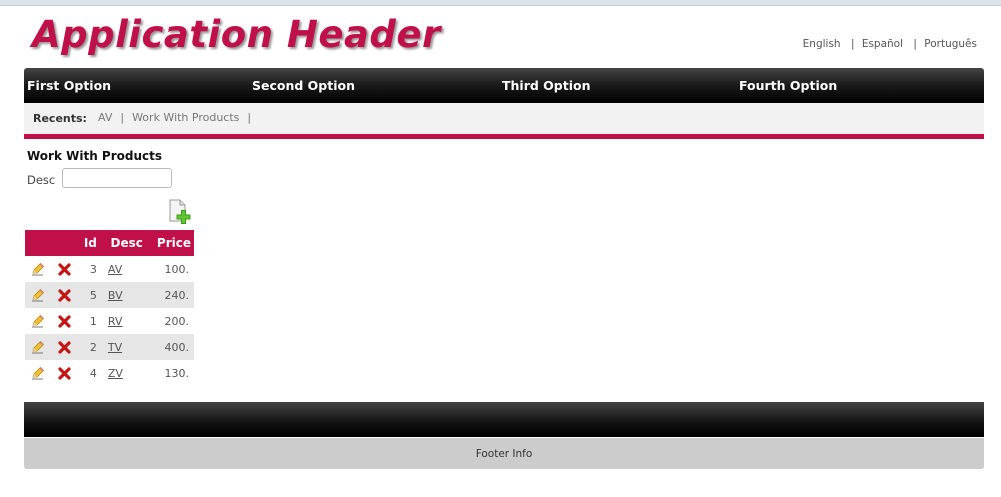  I want to click on cell-desc: TV, so click(122, 347).